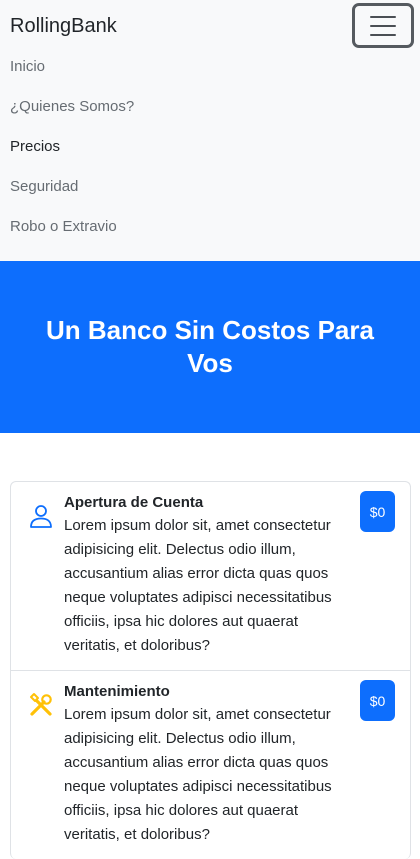  I want to click on nav-item-robo-extravio: Robo o Extravio, so click(72, 226).